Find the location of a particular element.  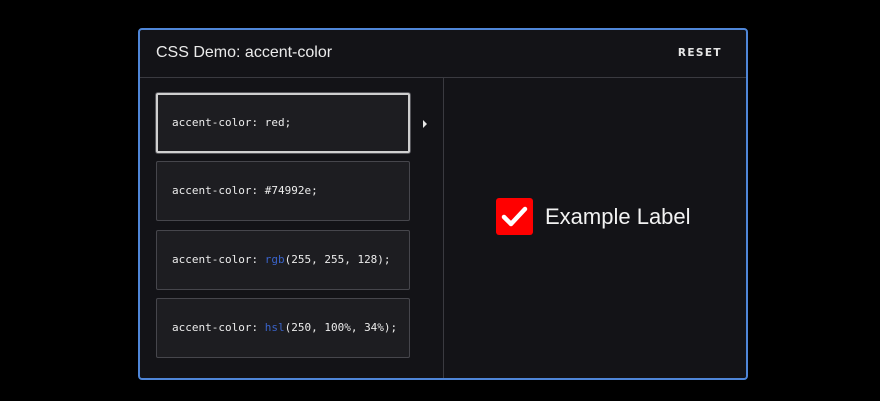

option-value: (255, 255, 128); is located at coordinates (337, 259).